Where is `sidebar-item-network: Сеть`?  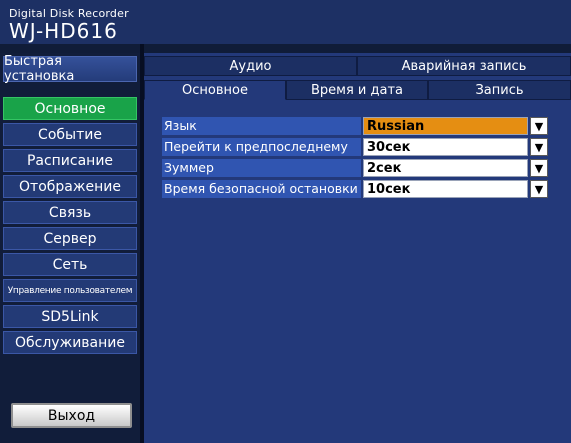
sidebar-item-network: Сеть is located at coordinates (70, 264).